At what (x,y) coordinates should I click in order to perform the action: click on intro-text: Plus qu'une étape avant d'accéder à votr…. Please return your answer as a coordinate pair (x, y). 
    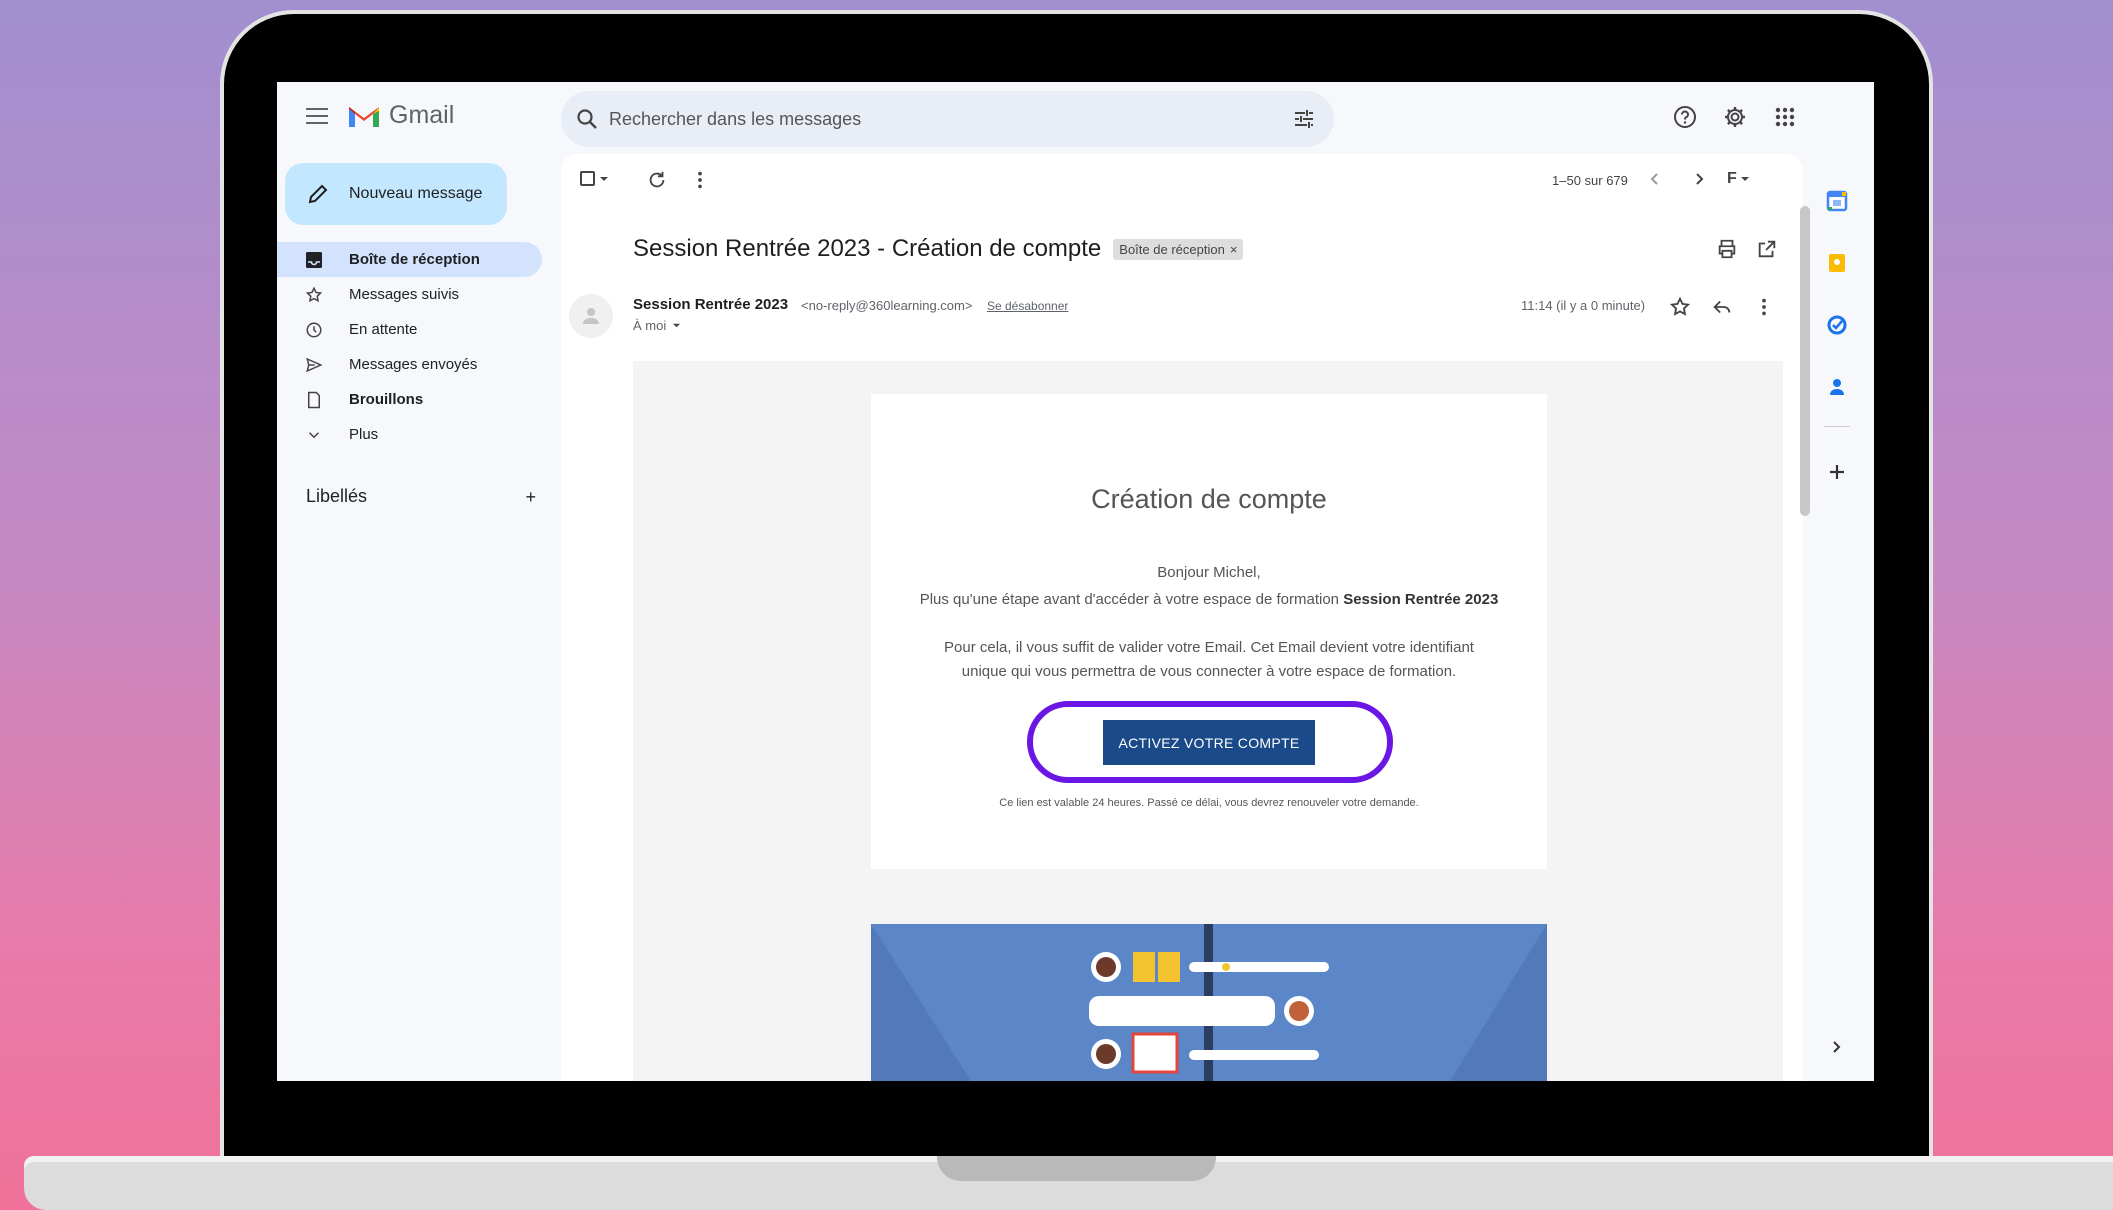
    Looking at the image, I should click on (1209, 600).